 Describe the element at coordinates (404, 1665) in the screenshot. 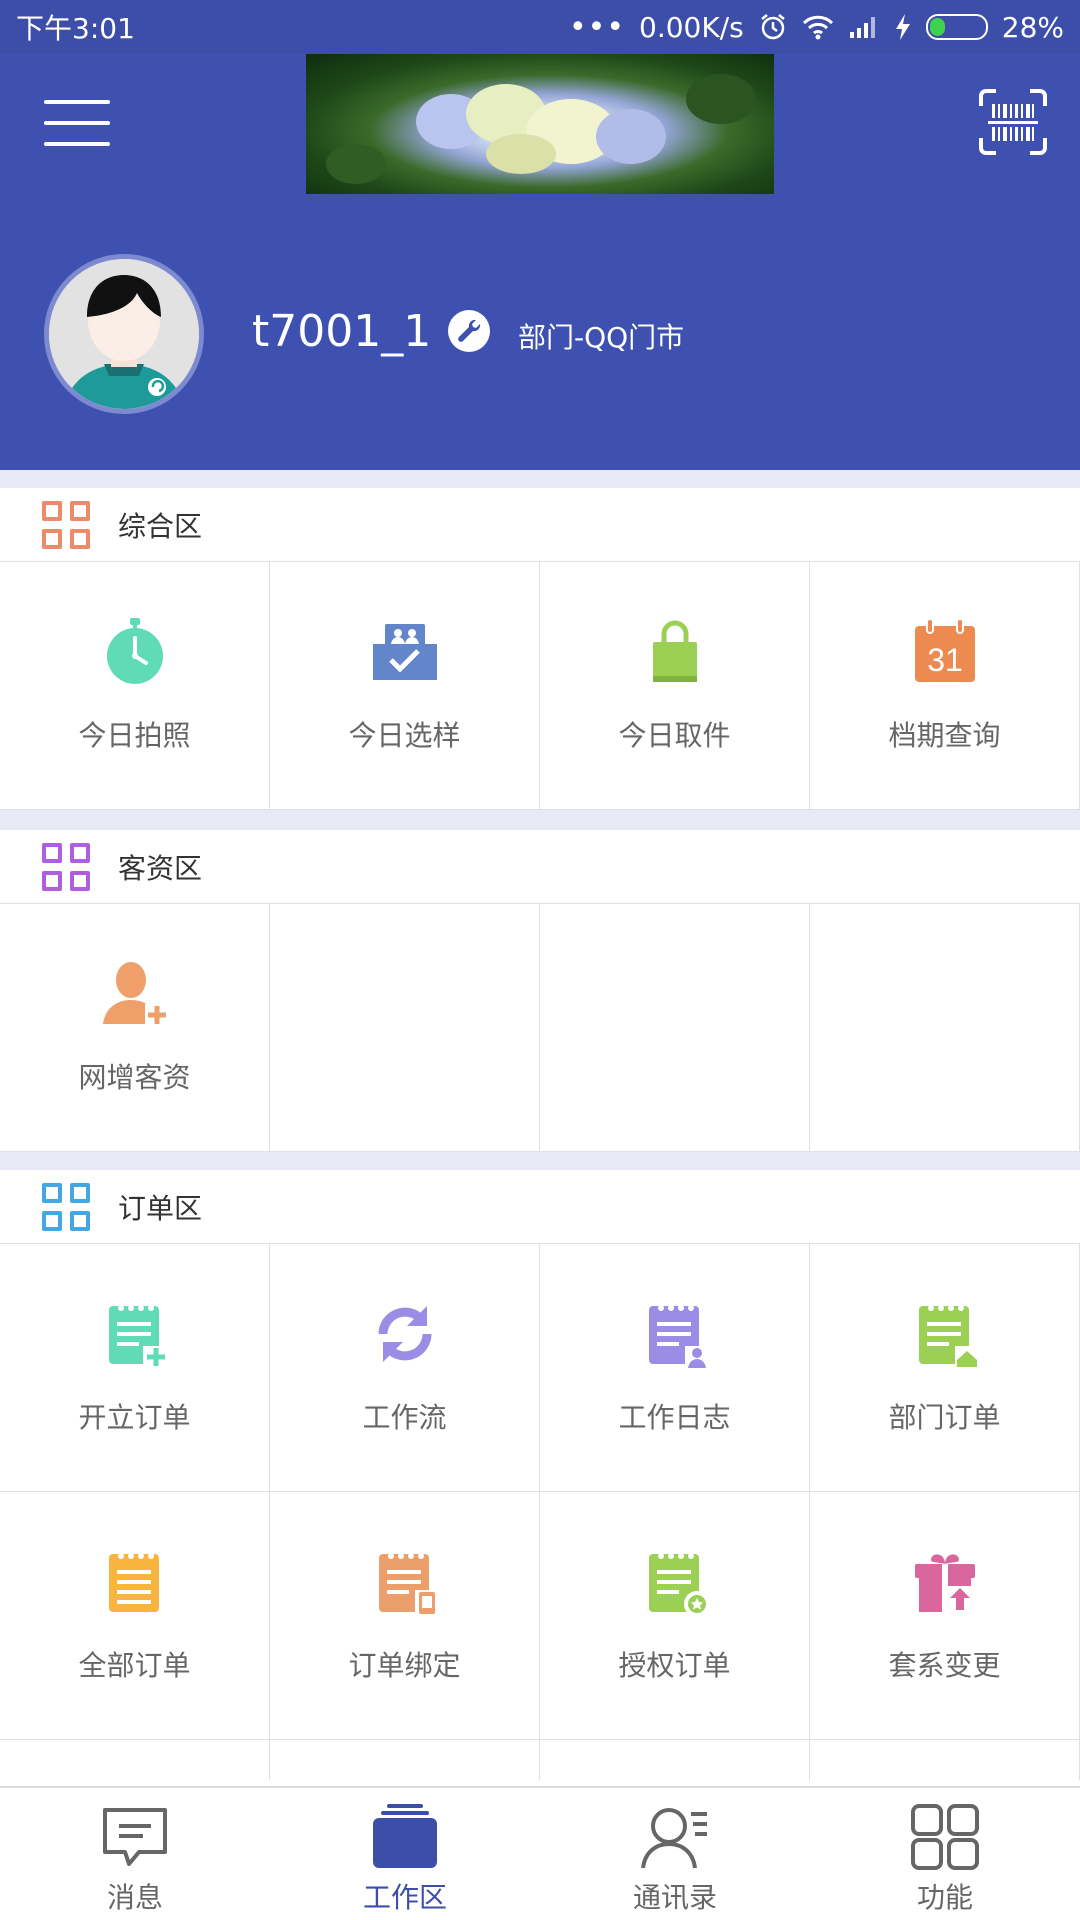

I see `tile-label: 订单绑定` at that location.